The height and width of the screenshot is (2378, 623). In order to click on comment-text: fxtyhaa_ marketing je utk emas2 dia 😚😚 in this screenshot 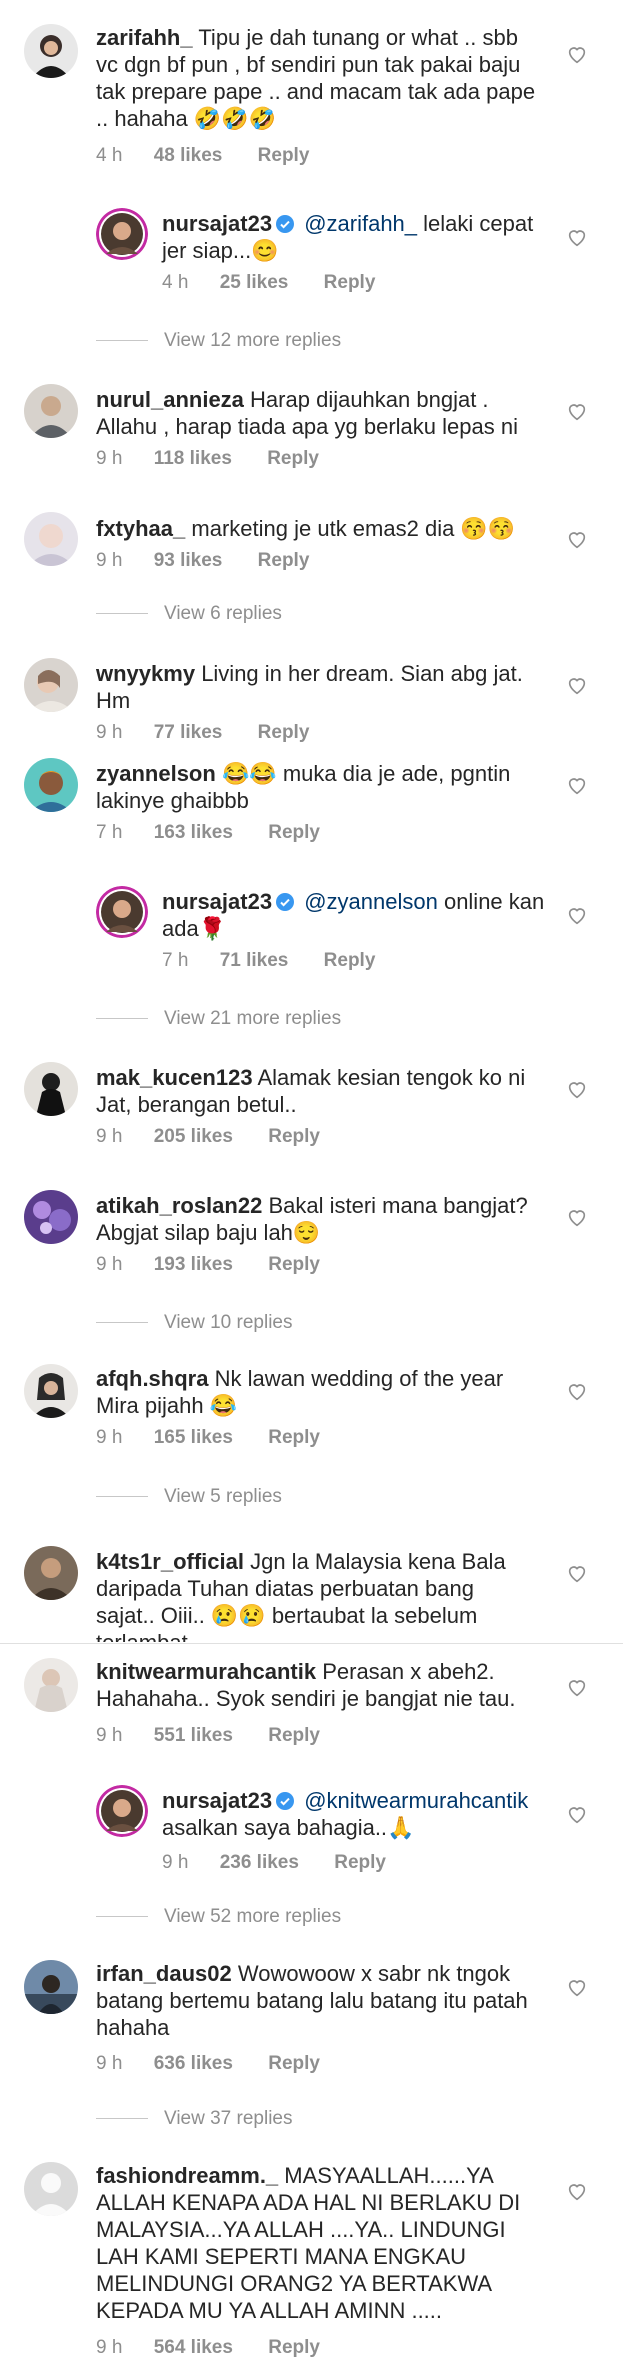, I will do `click(316, 528)`.